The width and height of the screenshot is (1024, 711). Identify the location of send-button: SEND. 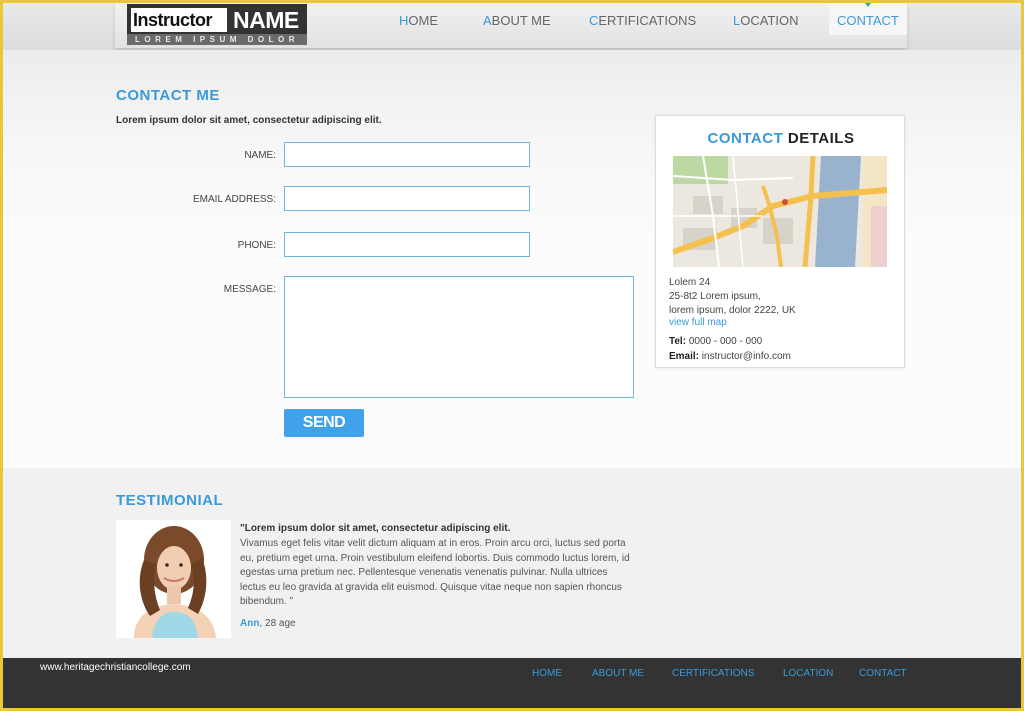
(324, 423).